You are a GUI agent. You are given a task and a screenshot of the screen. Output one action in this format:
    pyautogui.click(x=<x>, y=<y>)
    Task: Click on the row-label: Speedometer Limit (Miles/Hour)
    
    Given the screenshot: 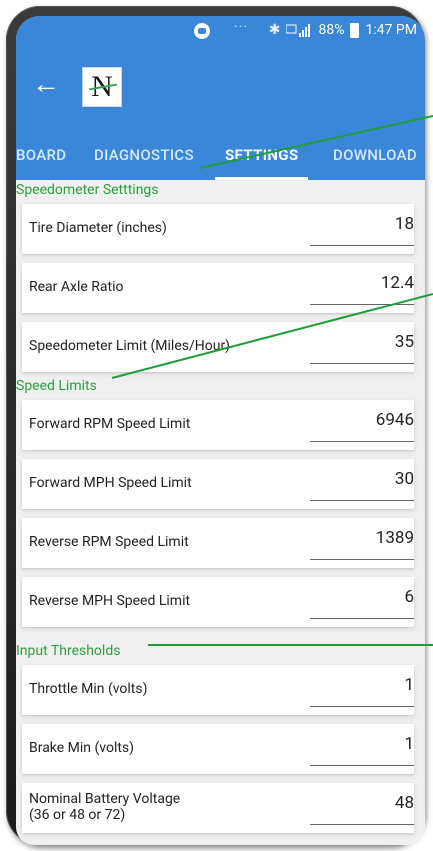 What is the action you would take?
    pyautogui.click(x=130, y=346)
    